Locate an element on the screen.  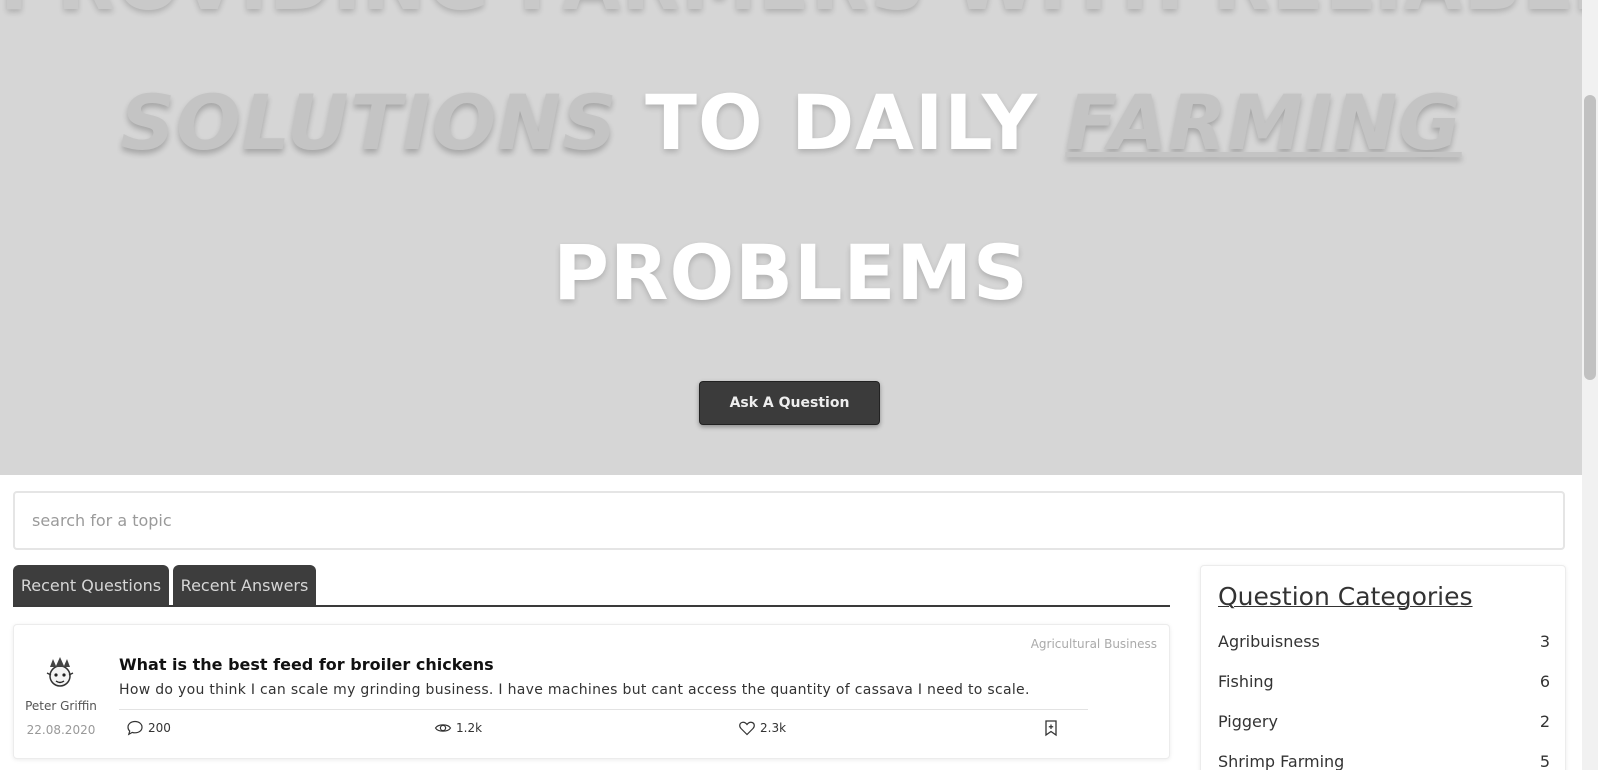
question-tabs: Recent Questions Recent Answers is located at coordinates (591, 586).